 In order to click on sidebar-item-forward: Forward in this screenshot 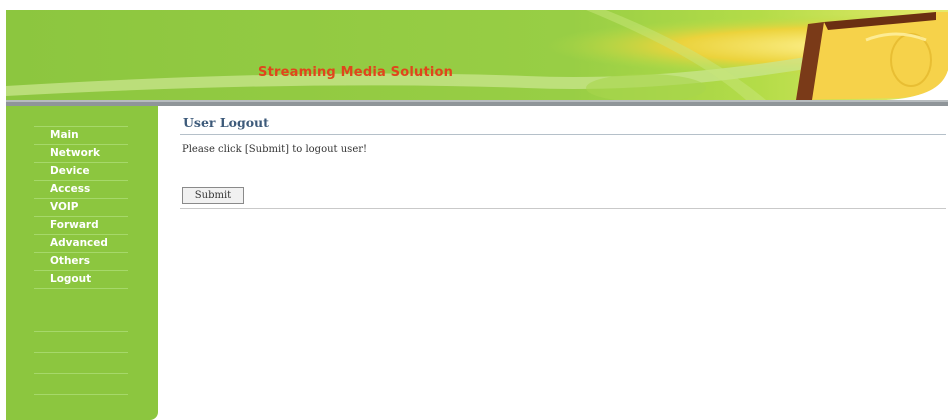, I will do `click(81, 226)`.